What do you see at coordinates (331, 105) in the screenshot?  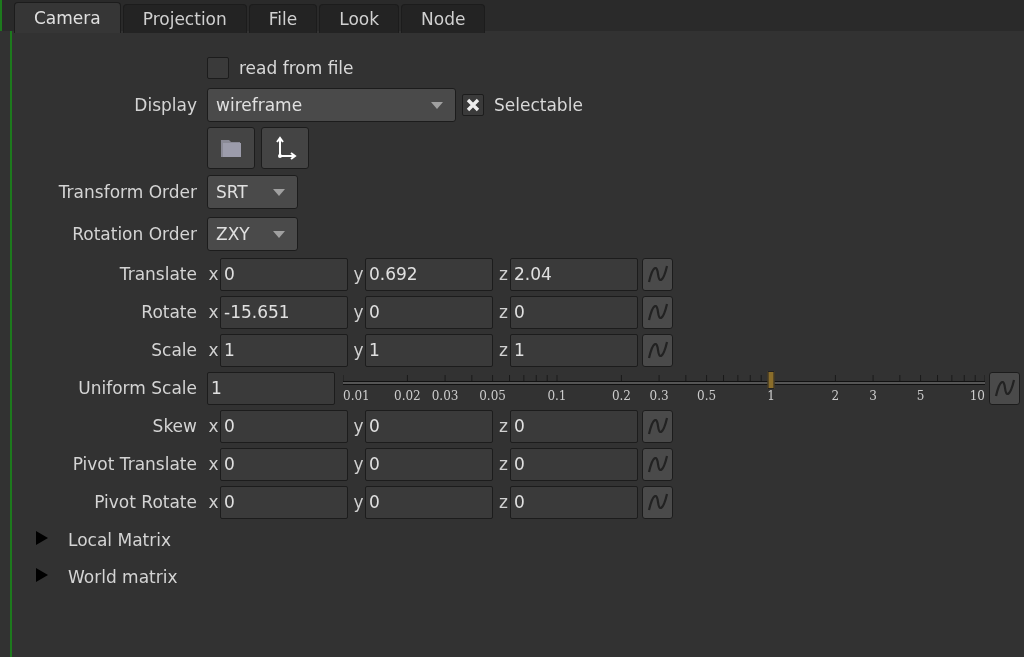 I see `dropdown: wireframe` at bounding box center [331, 105].